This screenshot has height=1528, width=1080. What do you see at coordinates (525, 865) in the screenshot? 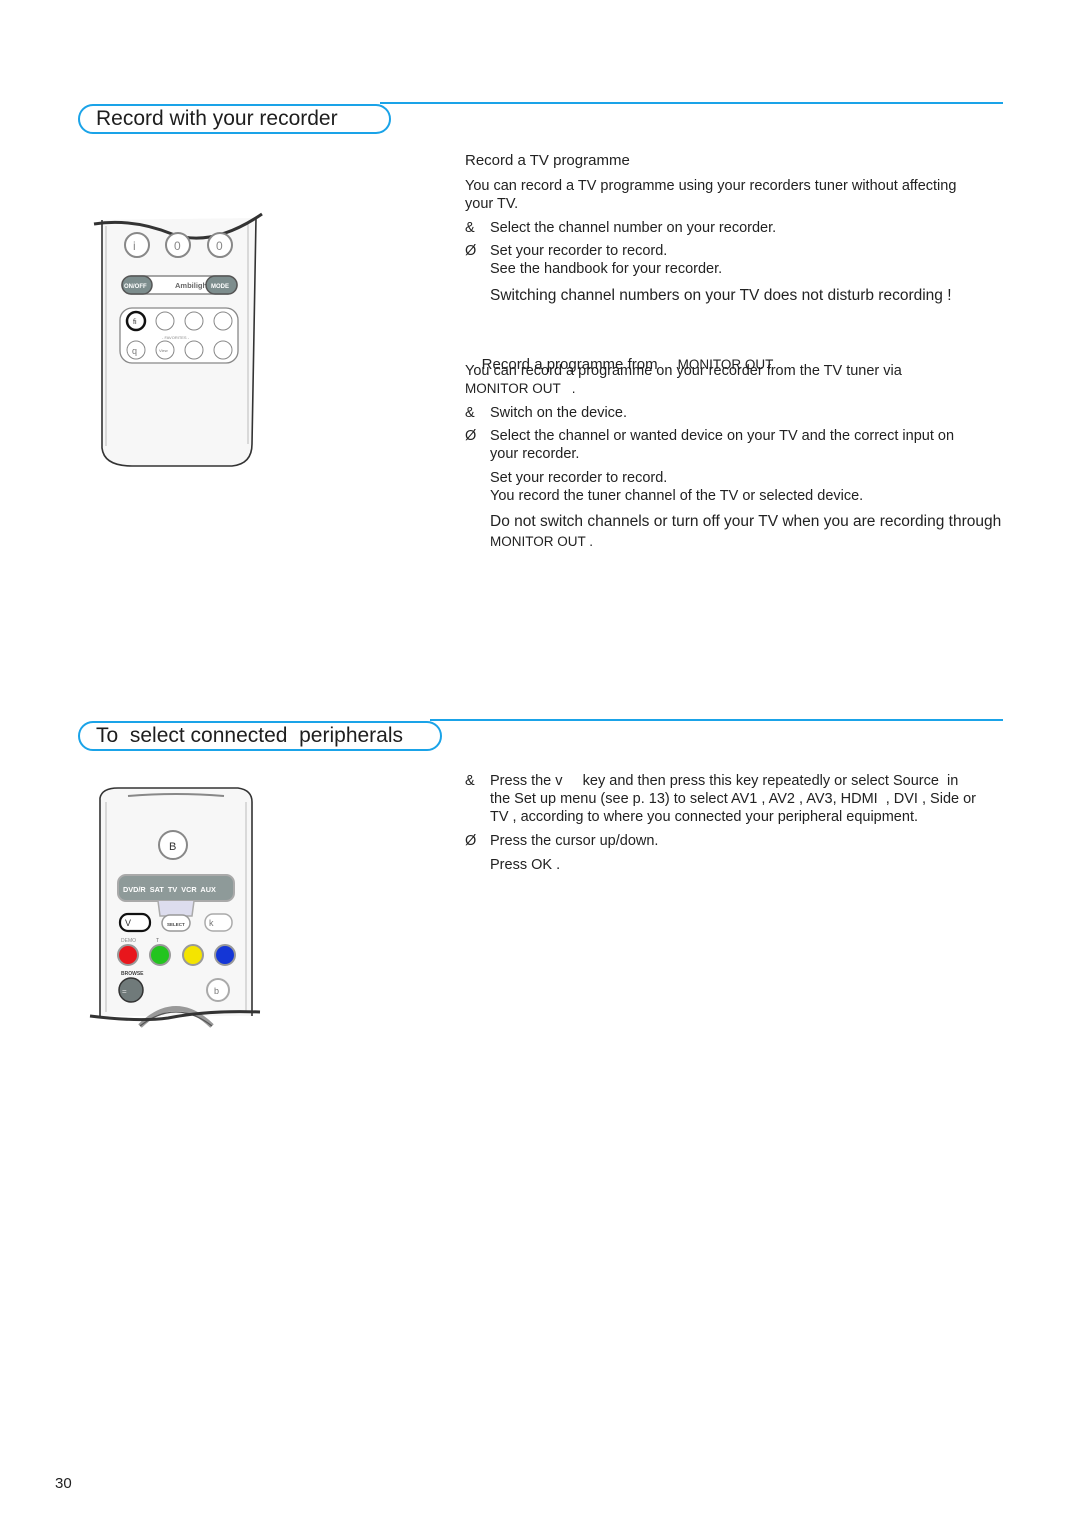
I see `step-text: Press OK .` at bounding box center [525, 865].